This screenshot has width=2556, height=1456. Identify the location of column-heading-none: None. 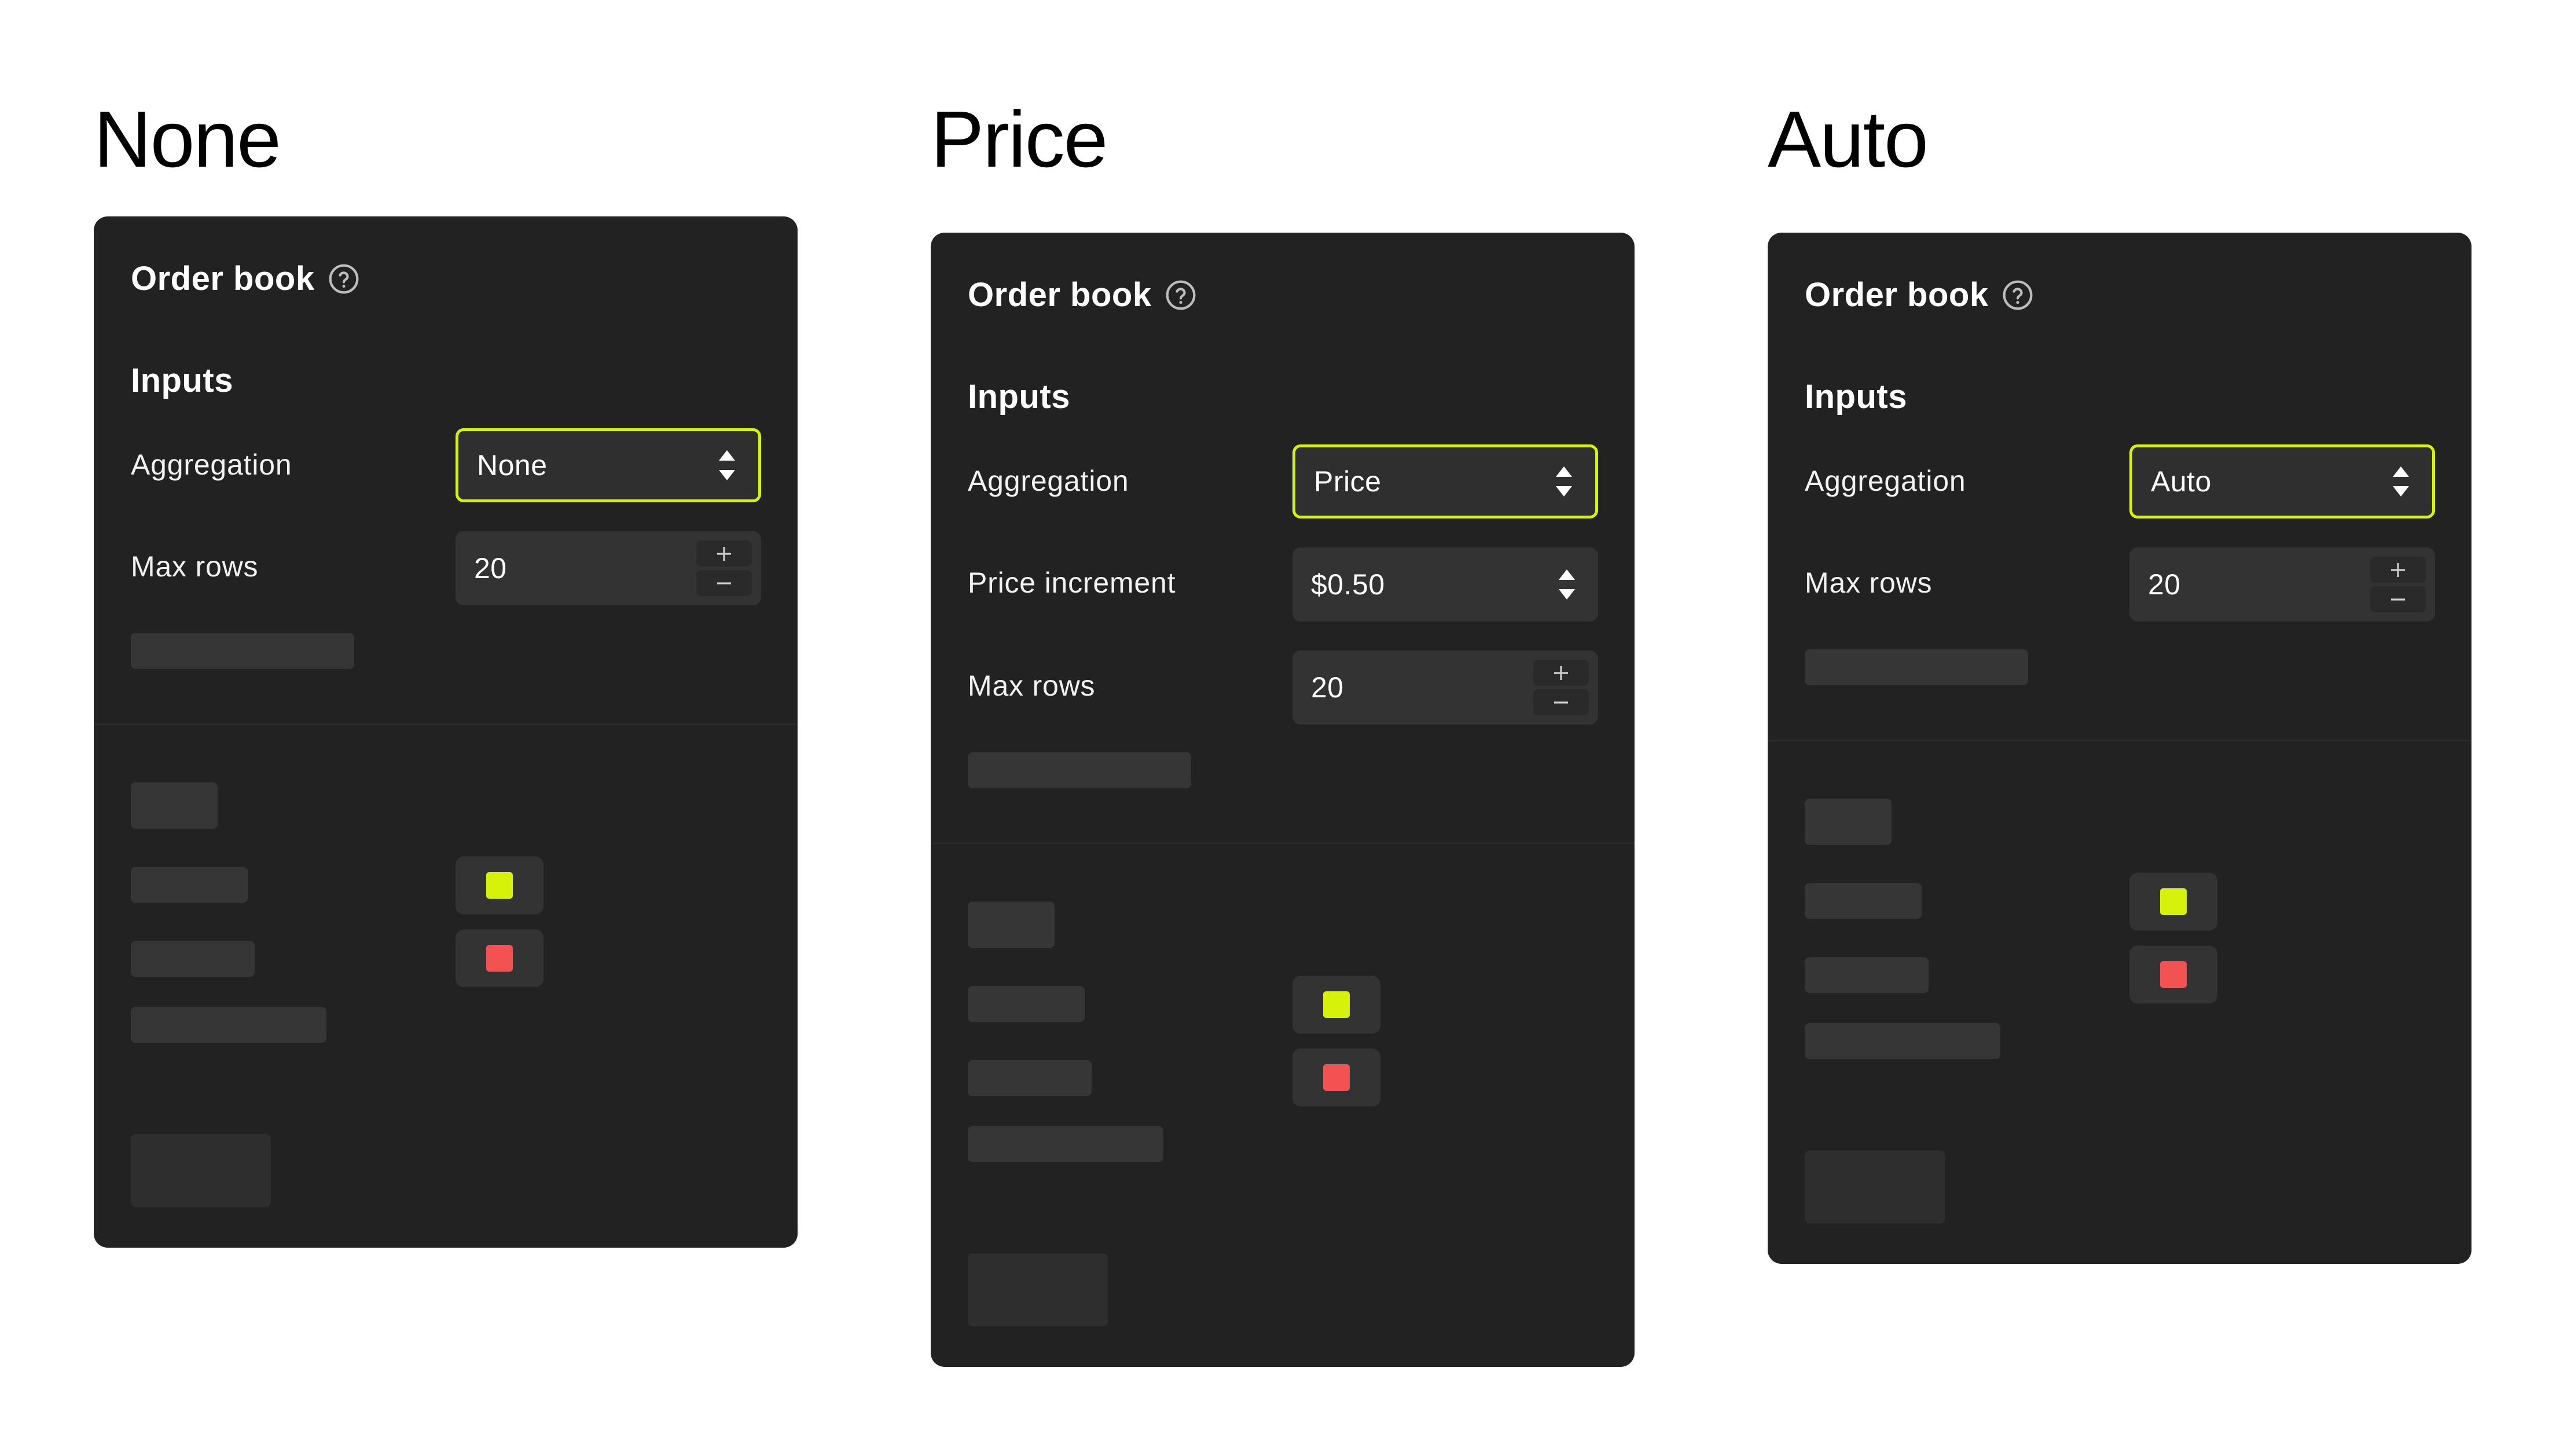
(187, 139).